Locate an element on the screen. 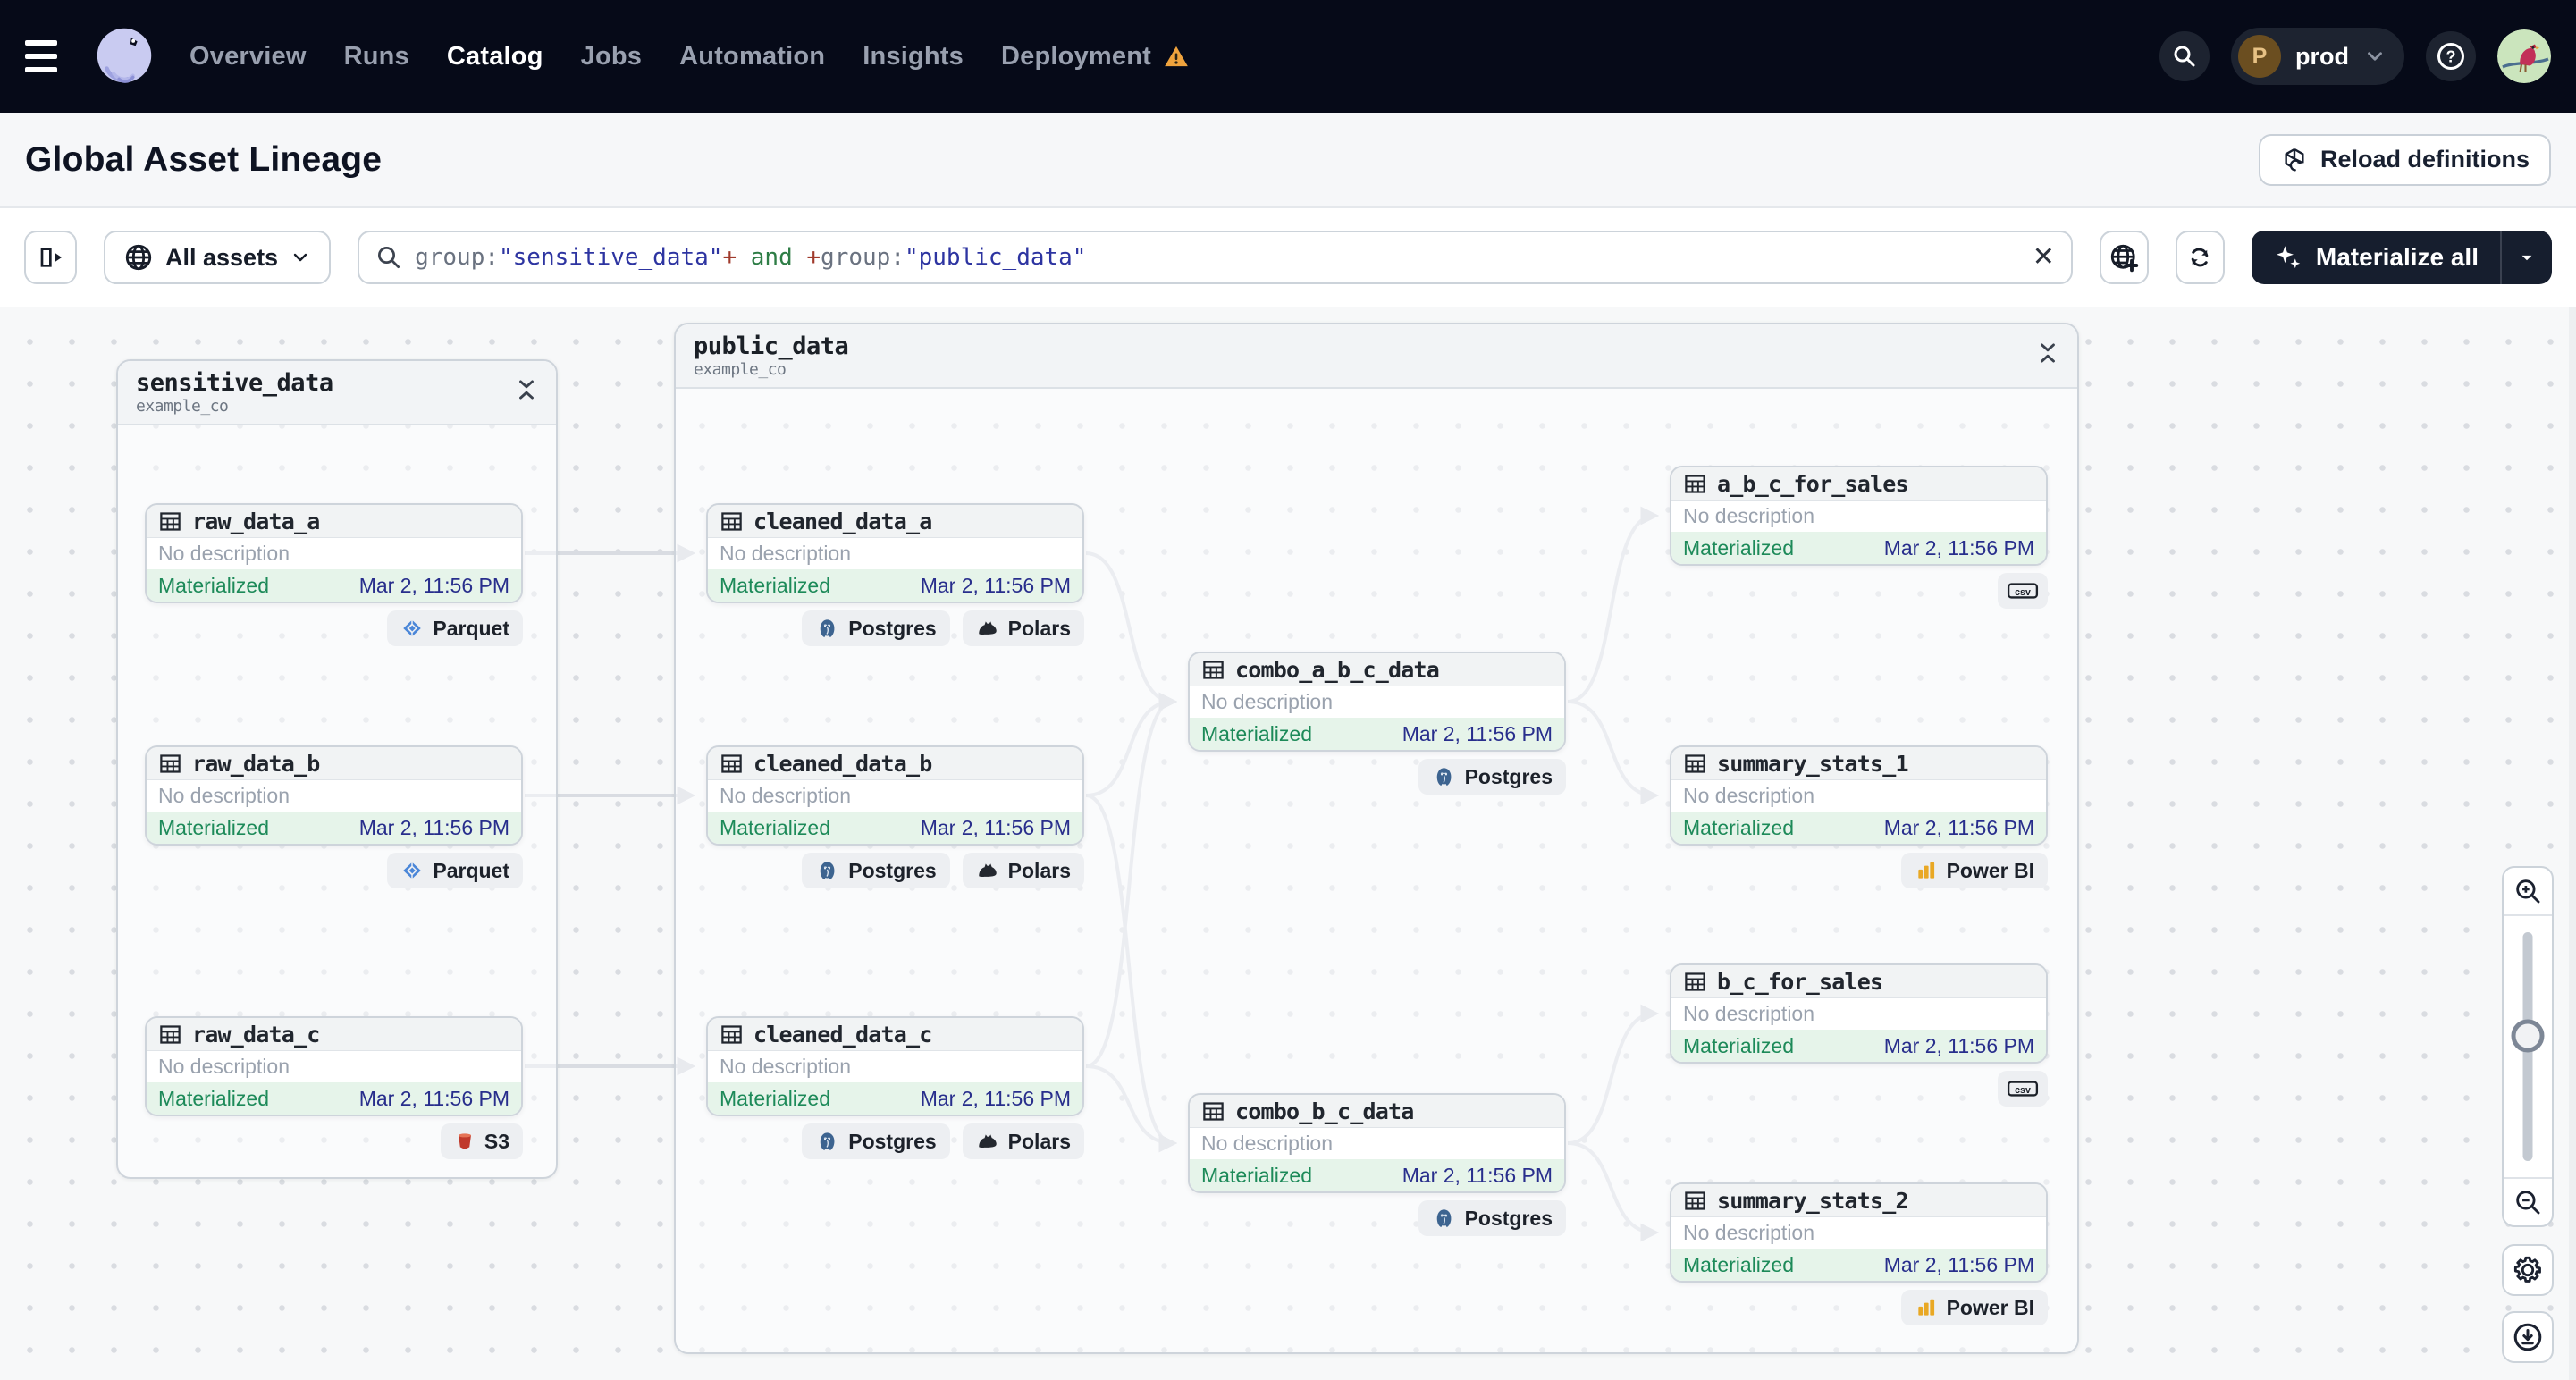 This screenshot has width=2576, height=1380. nav-item-jobs: Jobs is located at coordinates (612, 57).